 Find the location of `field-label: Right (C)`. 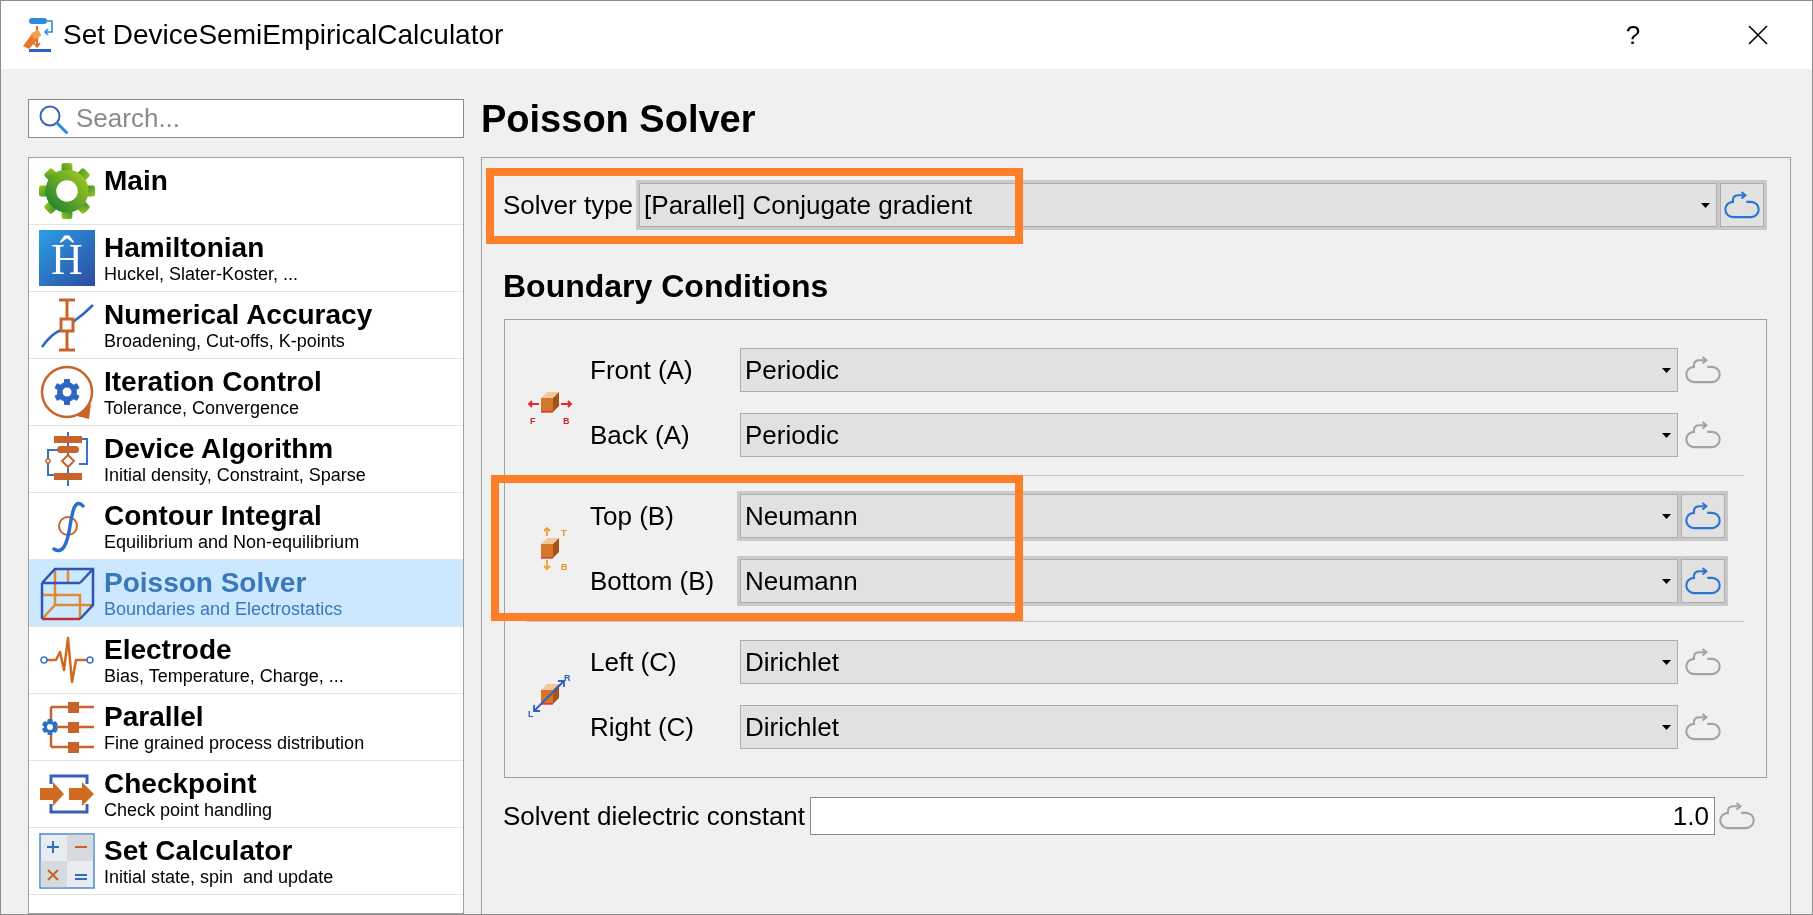

field-label: Right (C) is located at coordinates (642, 727).